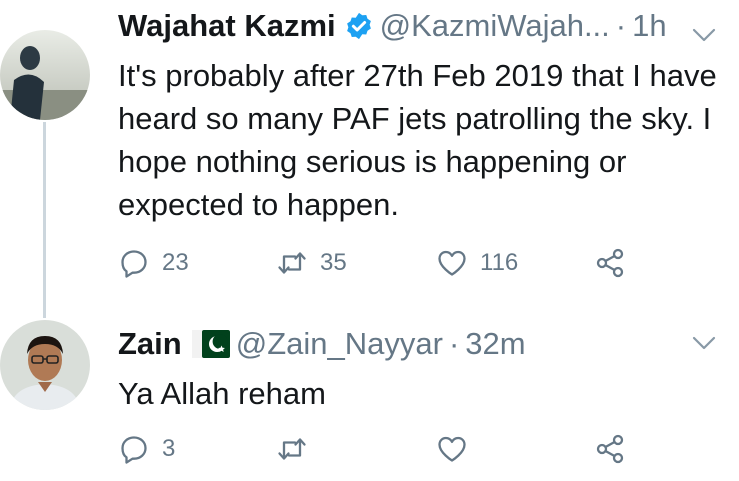 The width and height of the screenshot is (739, 481). Describe the element at coordinates (477, 263) in the screenshot. I see `like-button: 116` at that location.